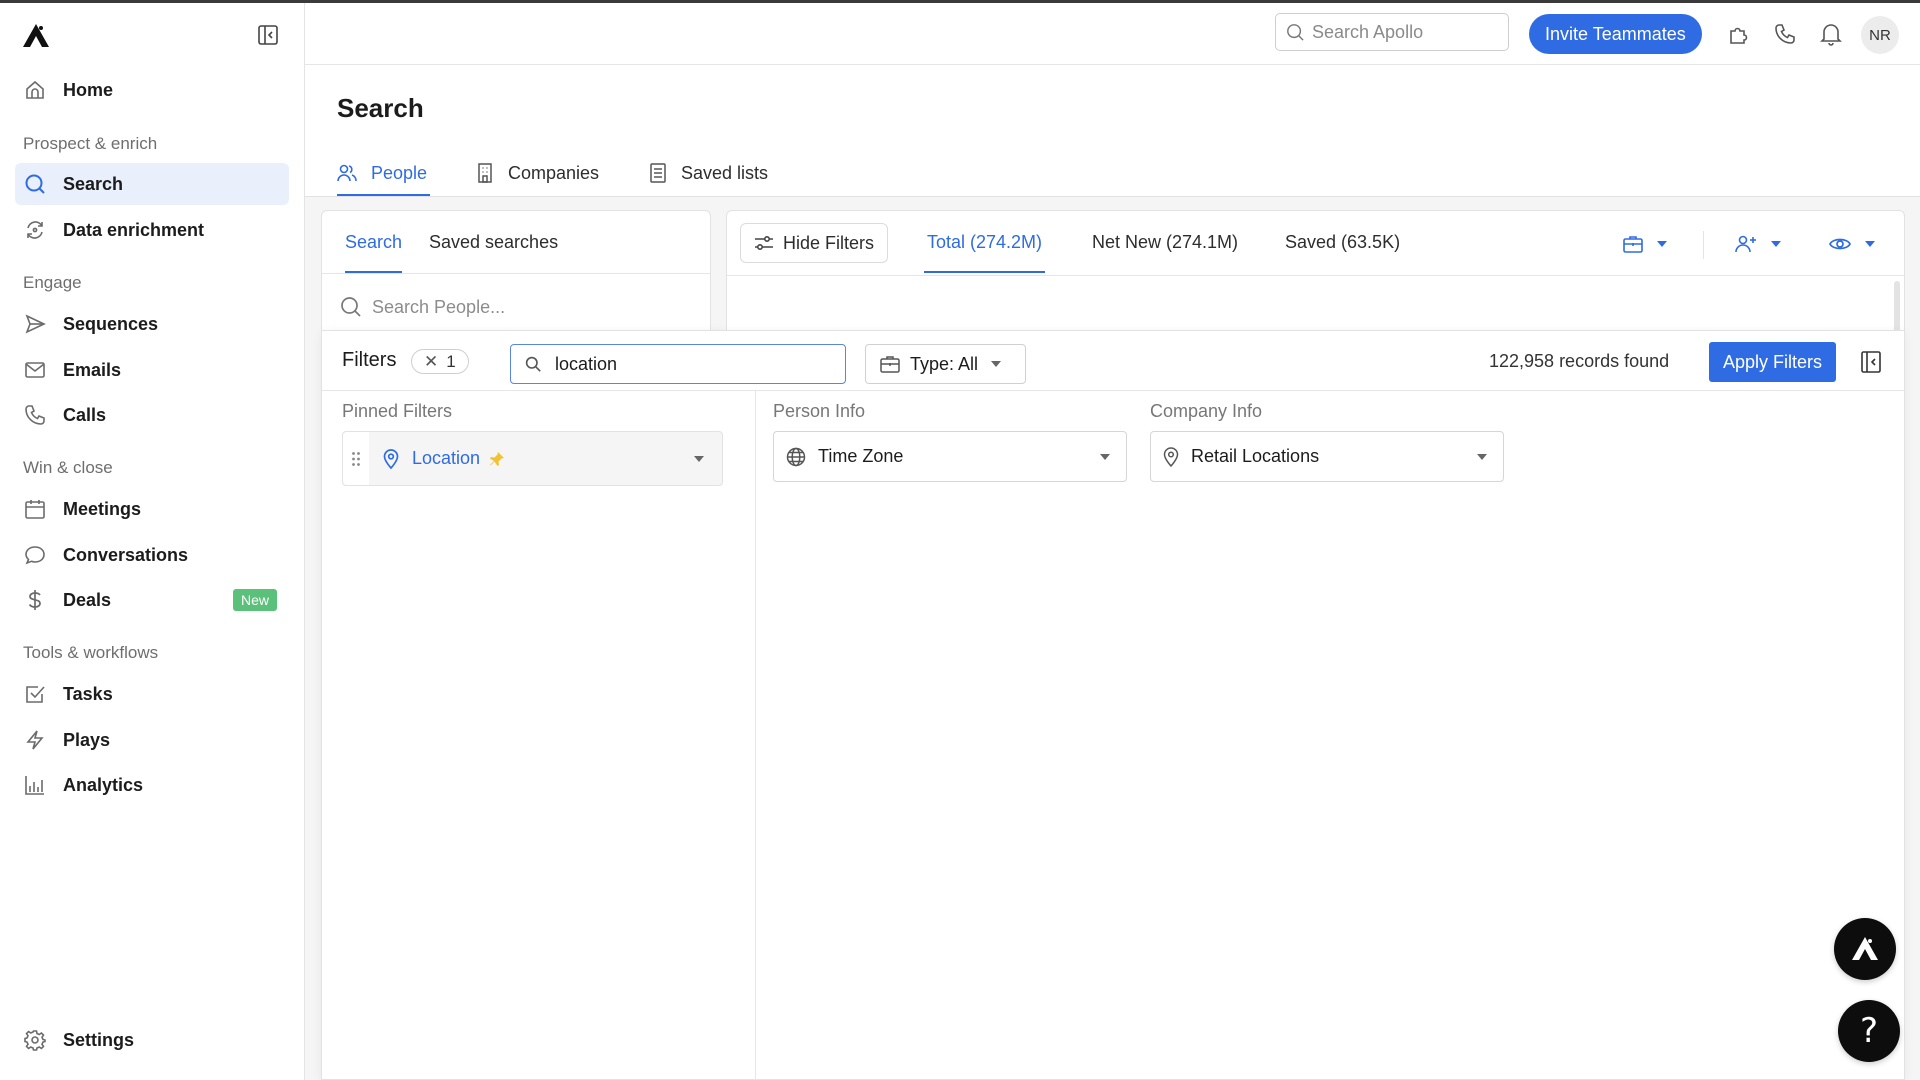 The image size is (1920, 1080). Describe the element at coordinates (1773, 362) in the screenshot. I see `apply-filters-button: Apply Filters` at that location.